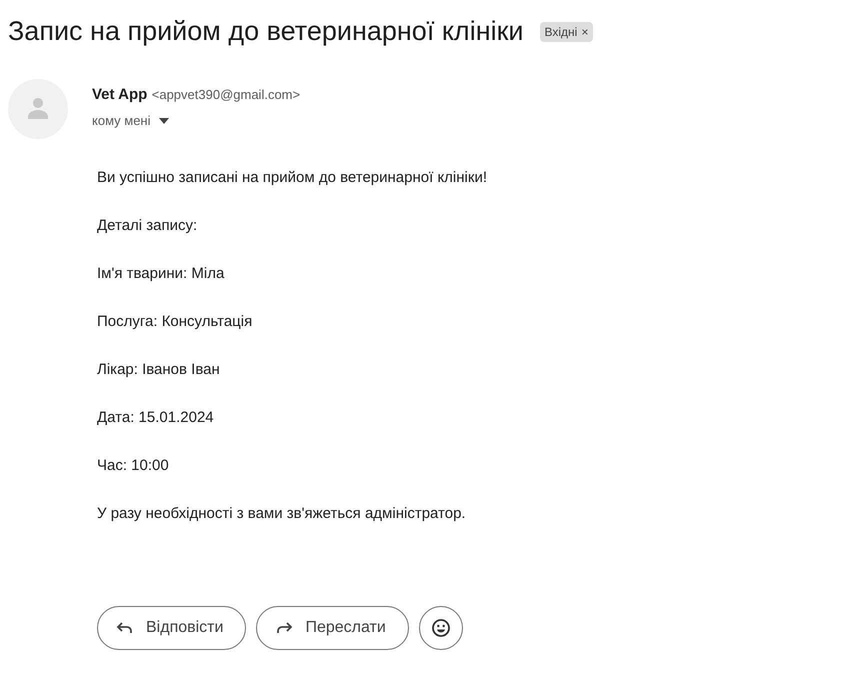  I want to click on message-paragraph: Послуга: Консультація, so click(175, 322).